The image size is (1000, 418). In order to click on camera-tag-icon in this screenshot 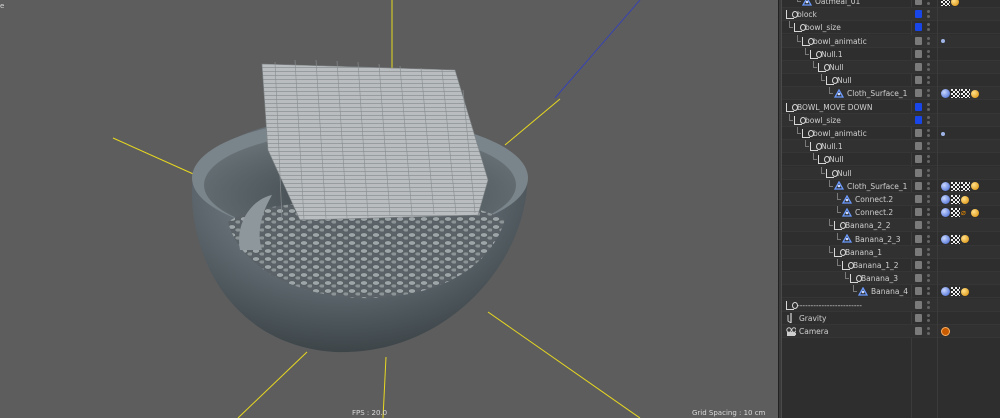, I will do `click(945, 331)`.